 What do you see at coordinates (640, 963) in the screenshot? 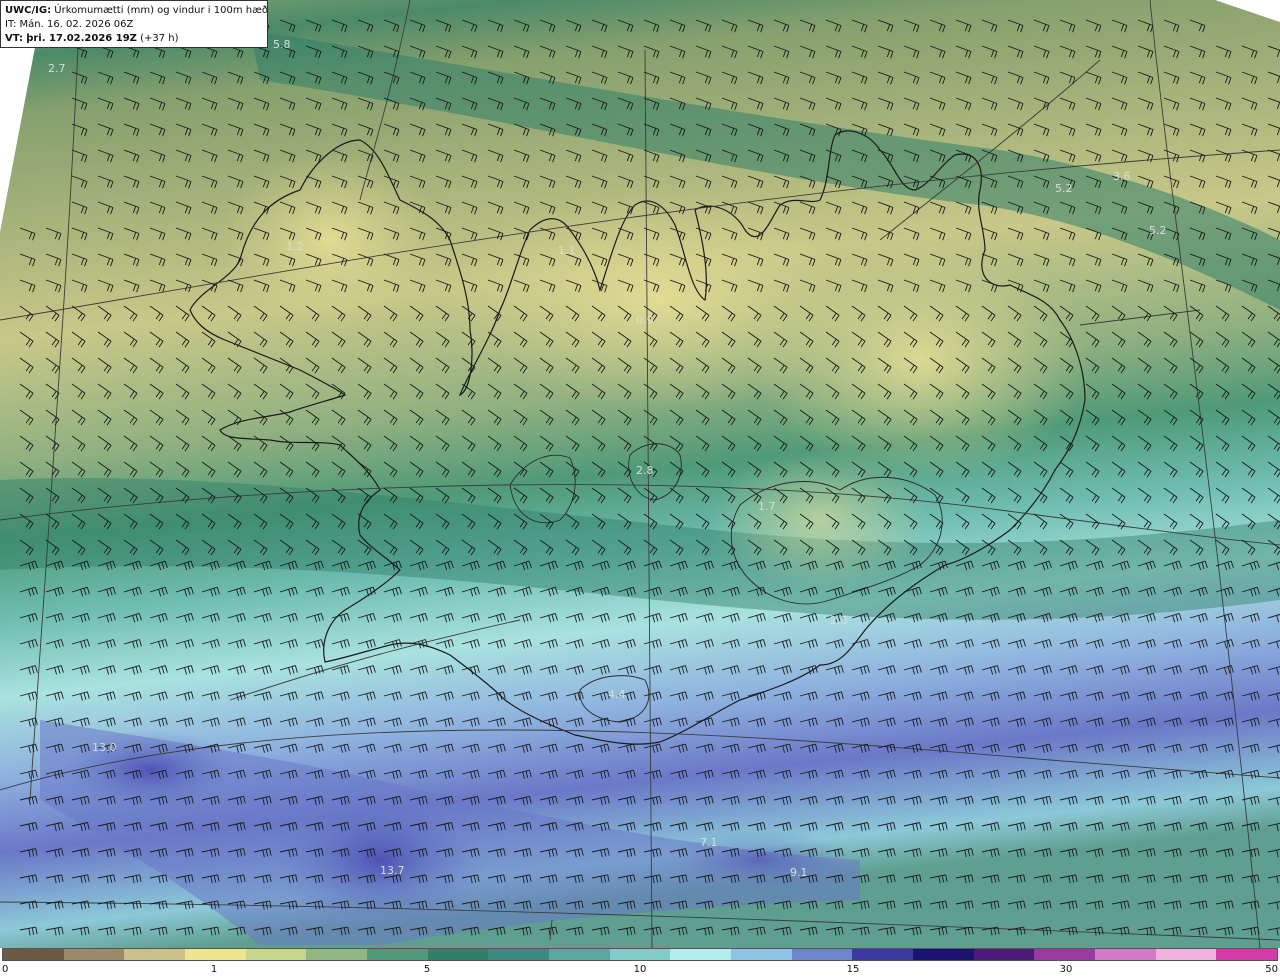
I see `precipitation-colorbar: 0 1 5 10 15 30 50` at bounding box center [640, 963].